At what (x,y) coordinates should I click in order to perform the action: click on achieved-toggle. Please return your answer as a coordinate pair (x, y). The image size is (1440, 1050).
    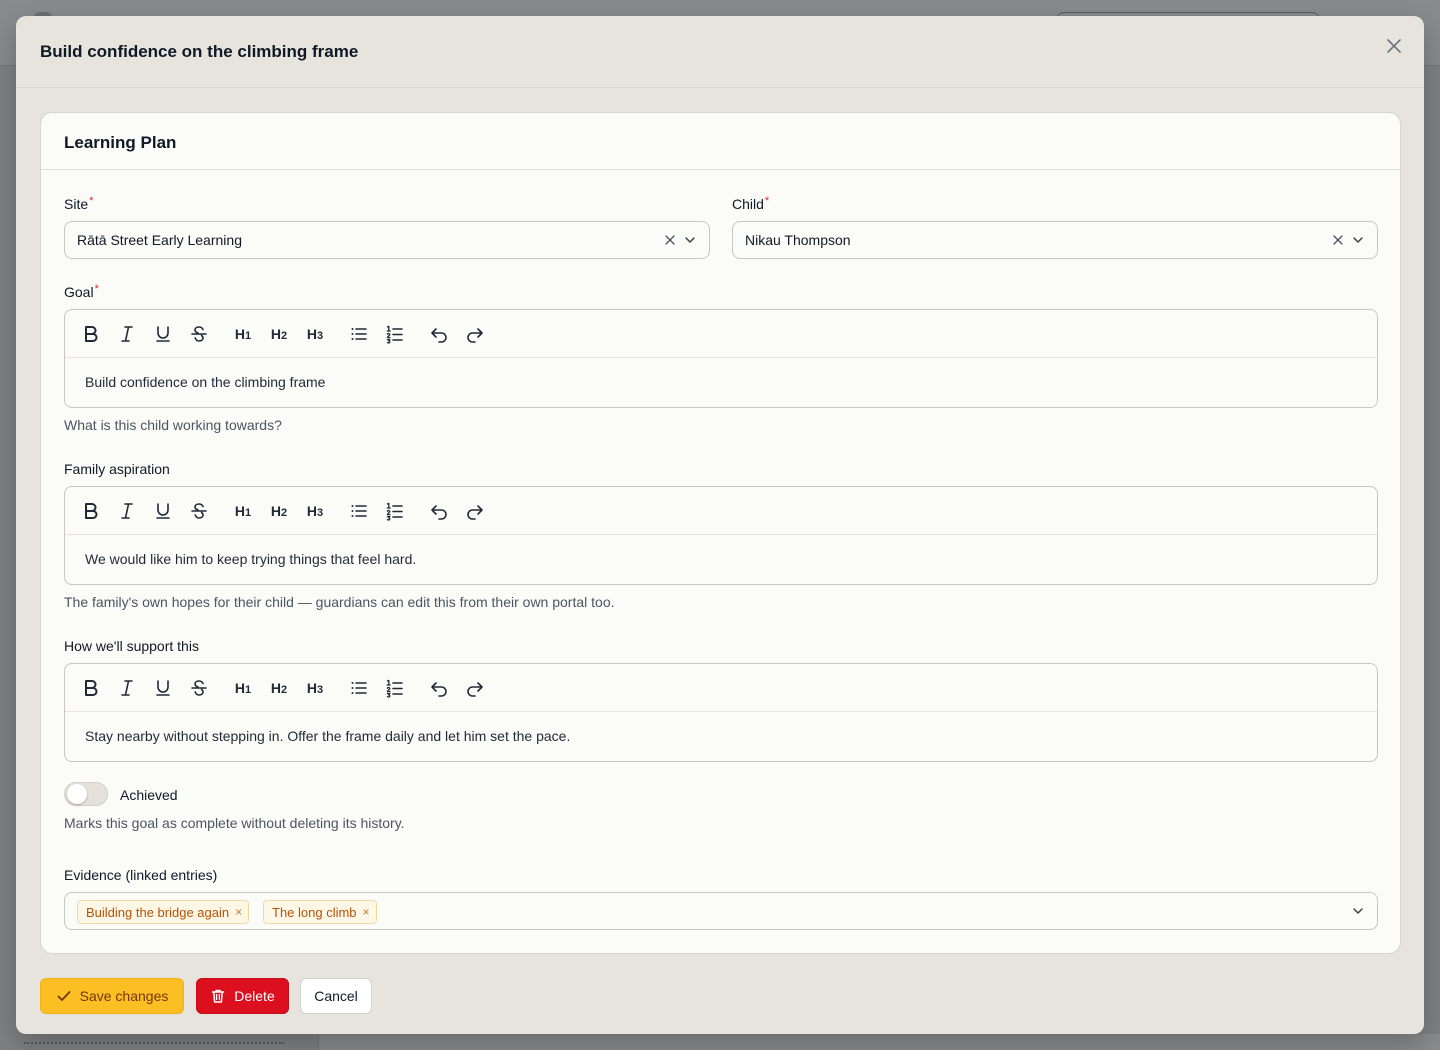
    Looking at the image, I should click on (86, 794).